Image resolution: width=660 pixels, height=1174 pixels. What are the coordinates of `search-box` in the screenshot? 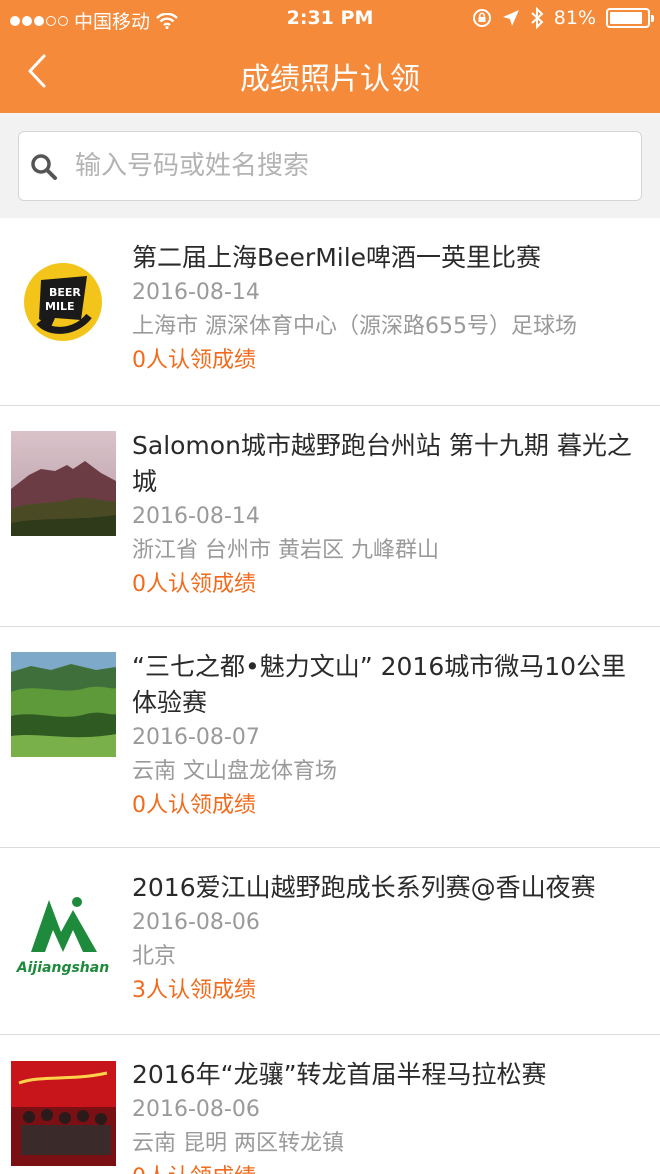 It's located at (330, 166).